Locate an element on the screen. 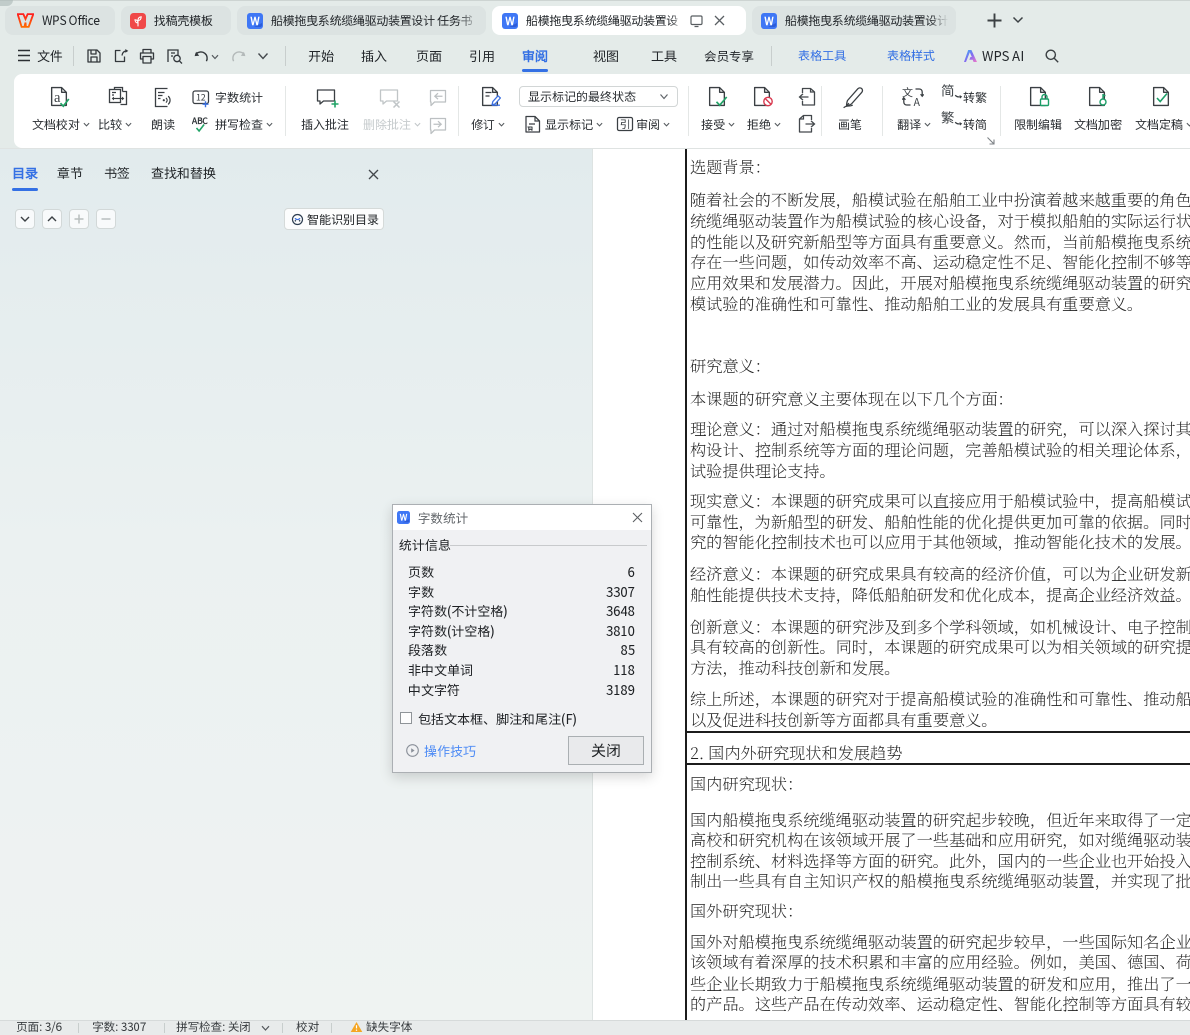  svg-text: 12 is located at coordinates (201, 96).